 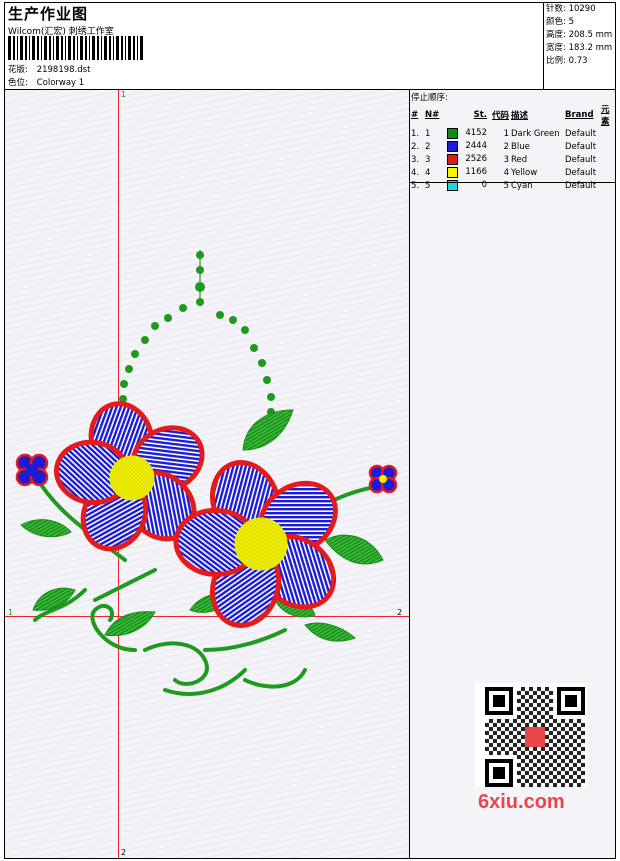 What do you see at coordinates (524, 172) in the screenshot?
I see `cell-description: Yellow` at bounding box center [524, 172].